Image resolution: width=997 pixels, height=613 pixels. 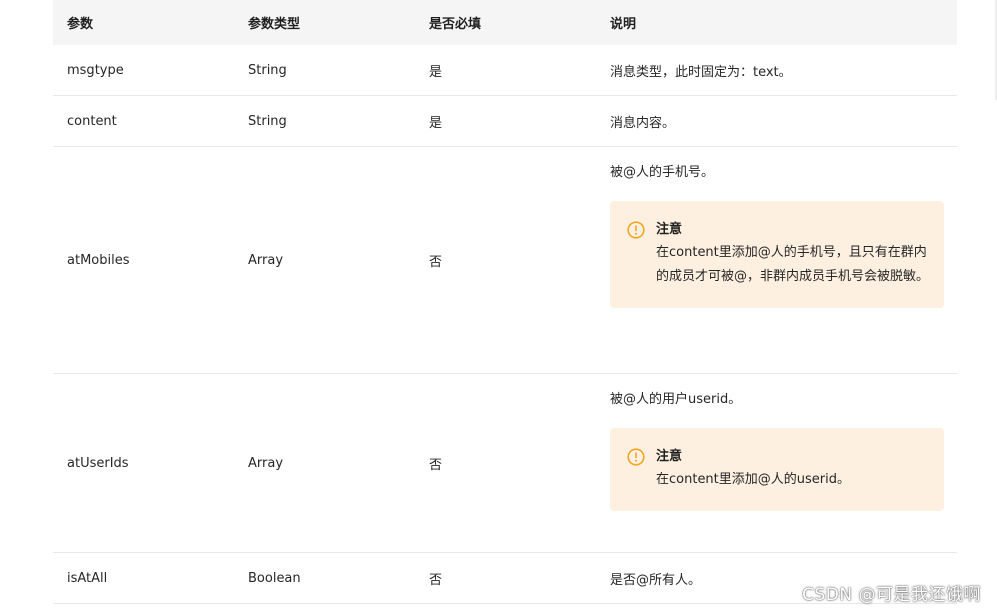 What do you see at coordinates (676, 399) in the screenshot?
I see `description-text: 被@人的用户userid。` at bounding box center [676, 399].